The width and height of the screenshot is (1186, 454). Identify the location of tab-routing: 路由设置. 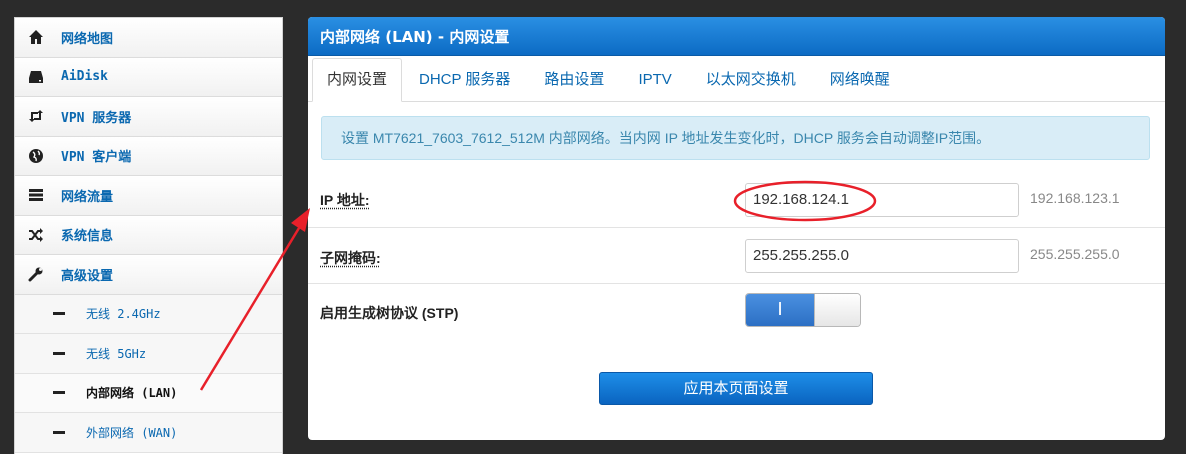
(574, 80).